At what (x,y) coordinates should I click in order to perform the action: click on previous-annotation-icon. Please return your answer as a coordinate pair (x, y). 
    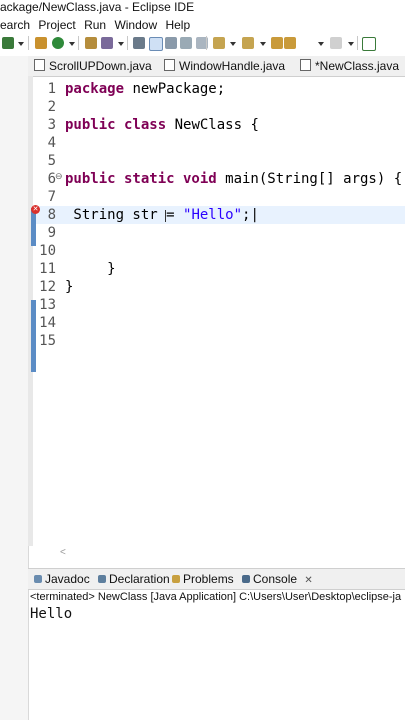
    Looking at the image, I should click on (248, 43).